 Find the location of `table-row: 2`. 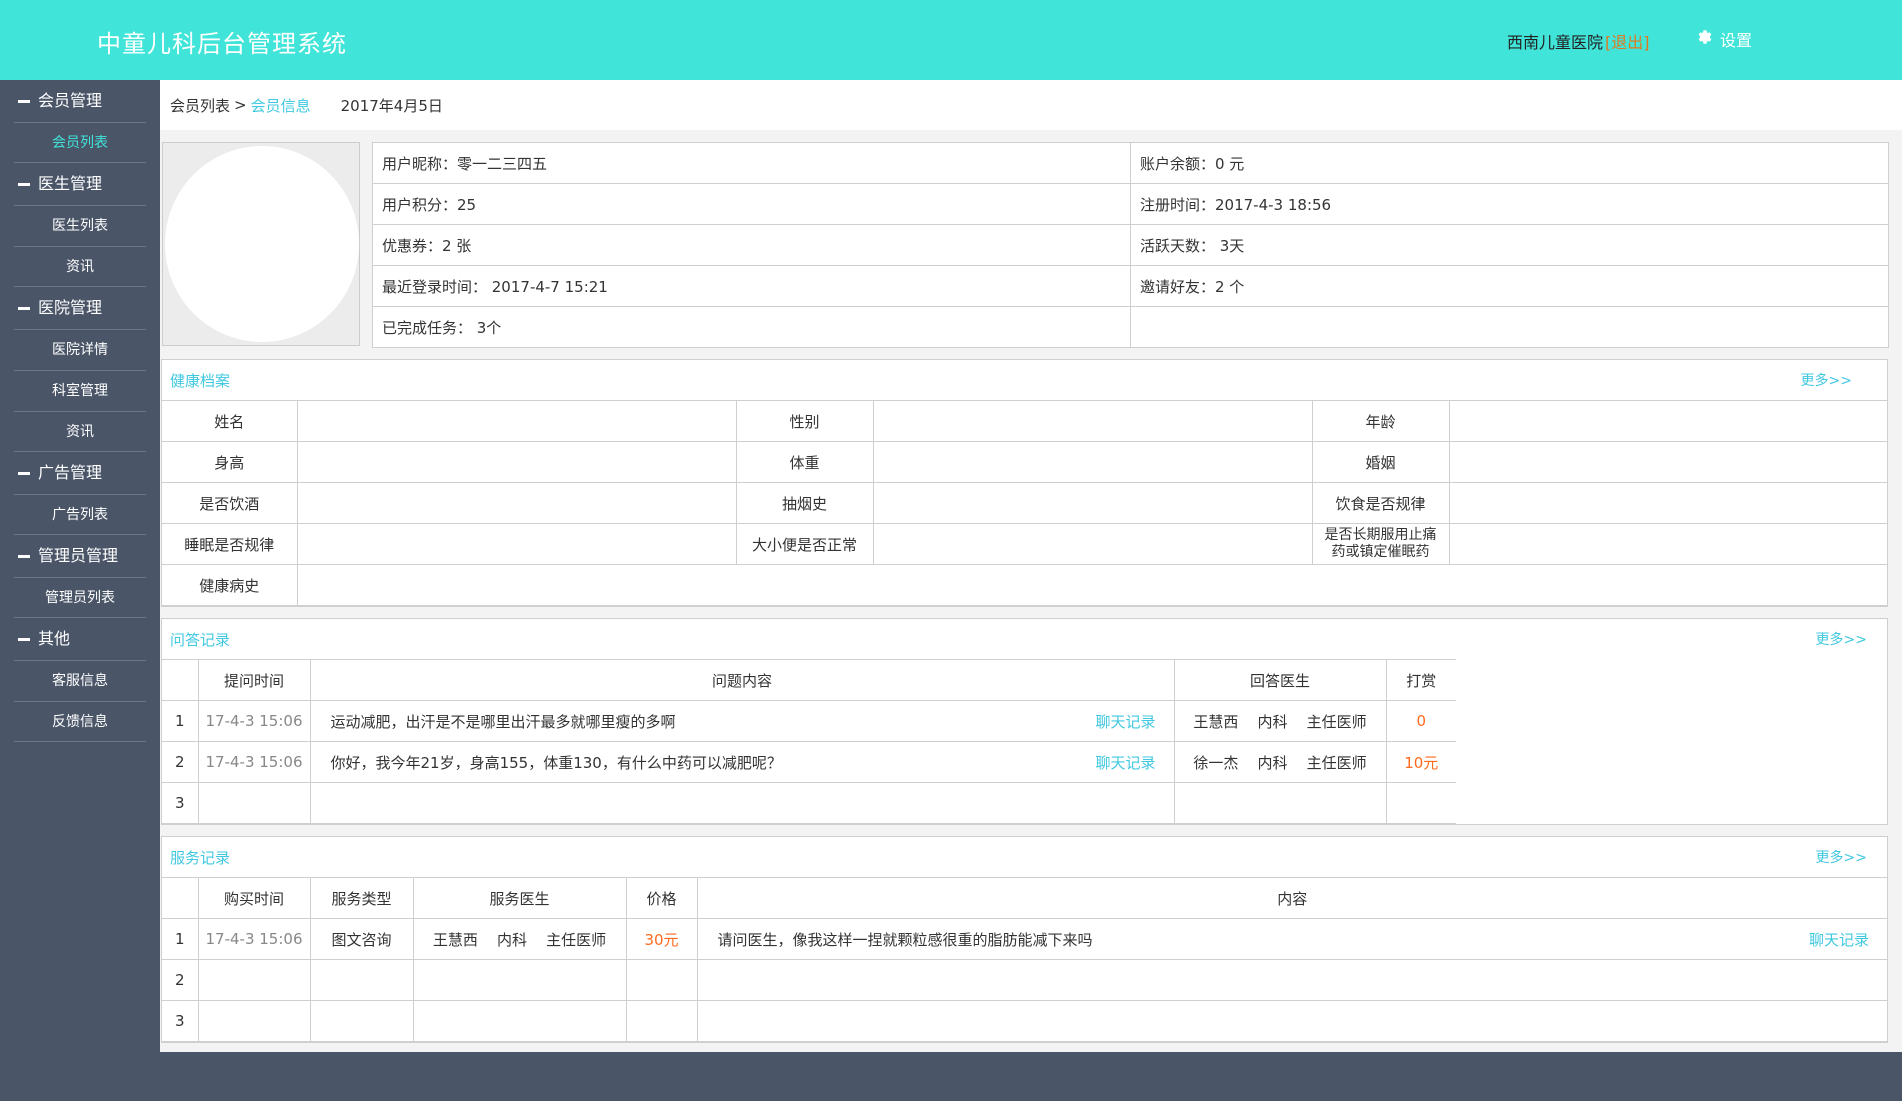

table-row: 2 is located at coordinates (1024, 980).